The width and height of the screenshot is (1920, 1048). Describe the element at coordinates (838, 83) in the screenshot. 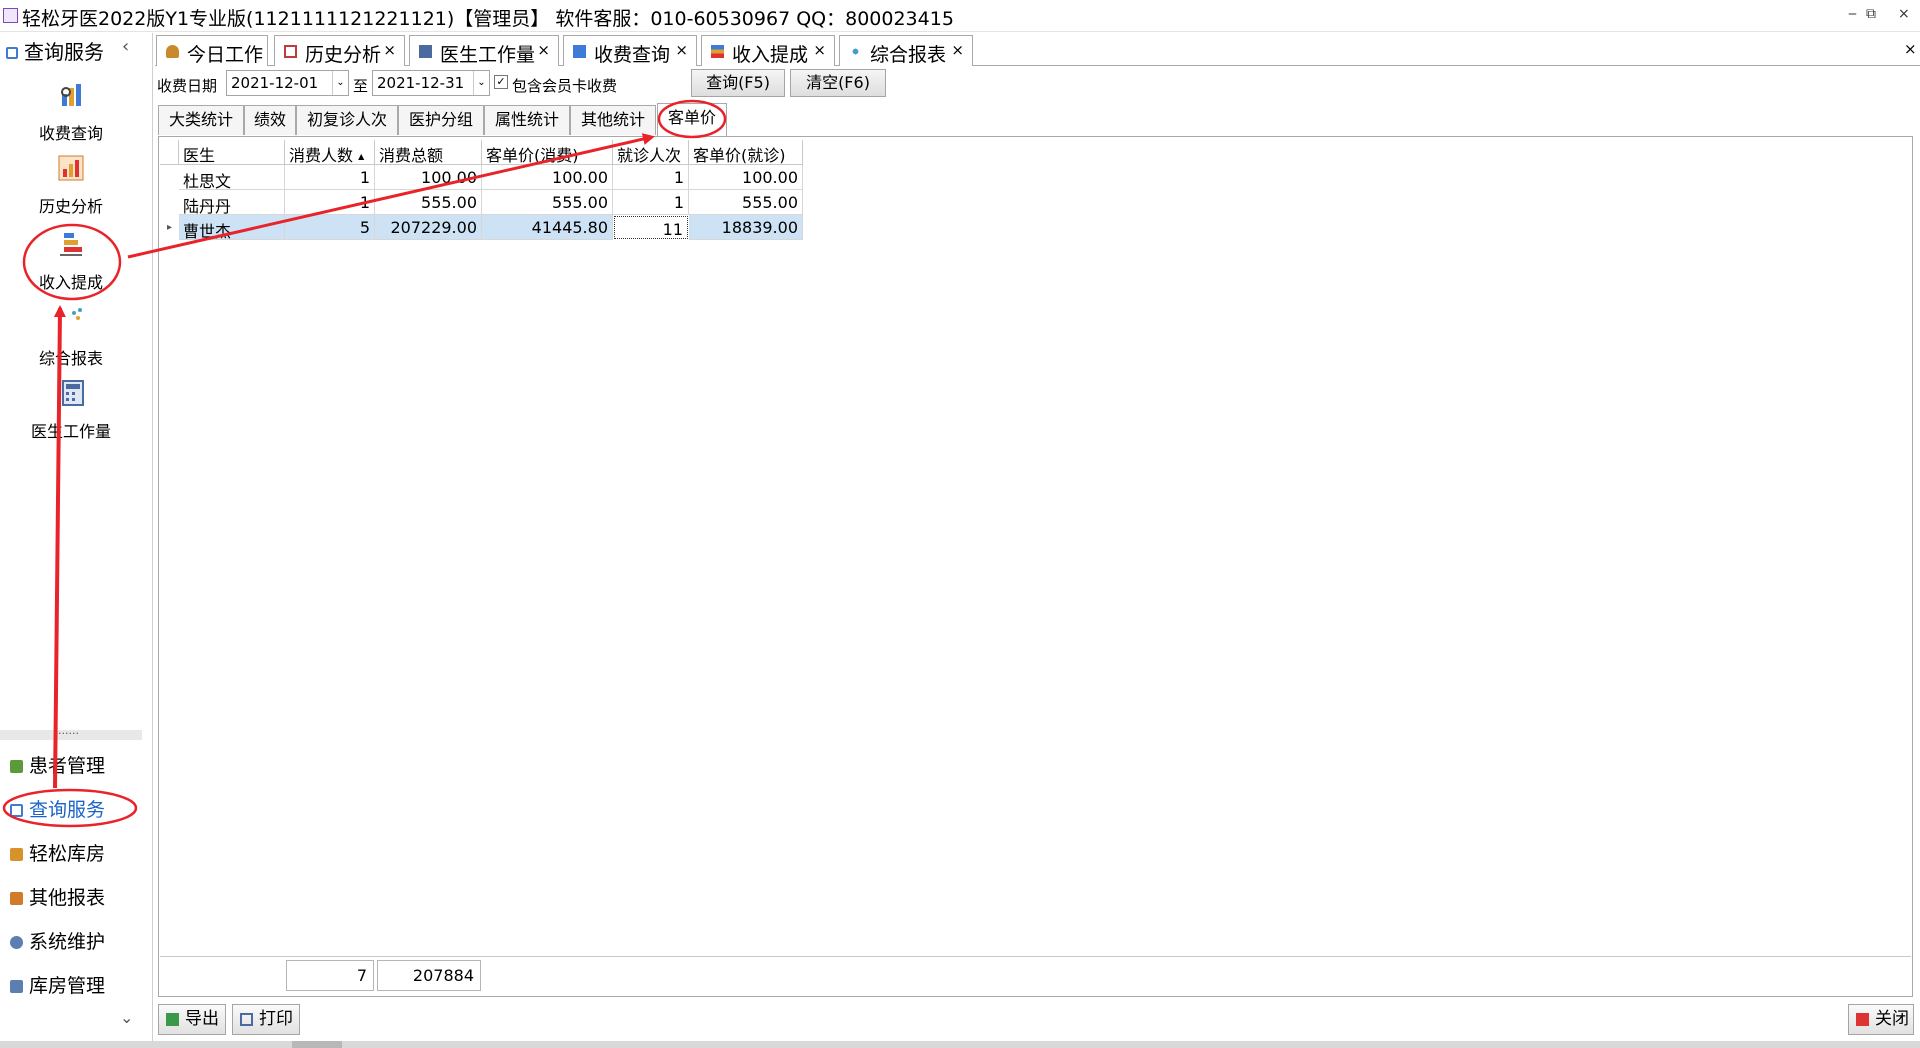

I see `clear-button: 清空(F6)` at that location.